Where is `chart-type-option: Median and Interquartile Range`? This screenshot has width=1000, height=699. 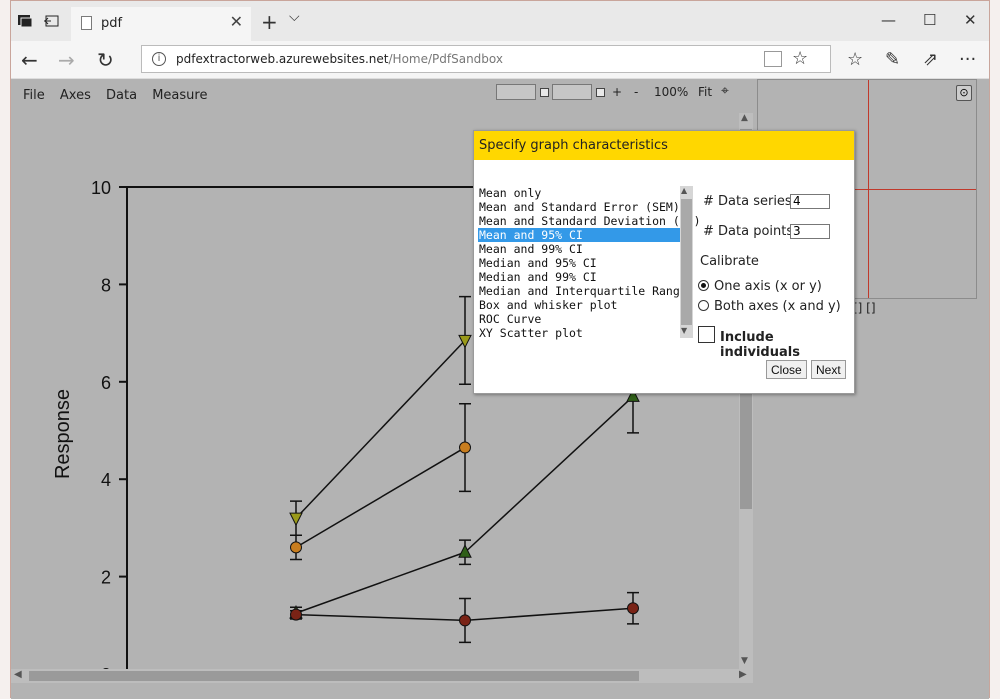 chart-type-option: Median and Interquartile Range is located at coordinates (582, 291).